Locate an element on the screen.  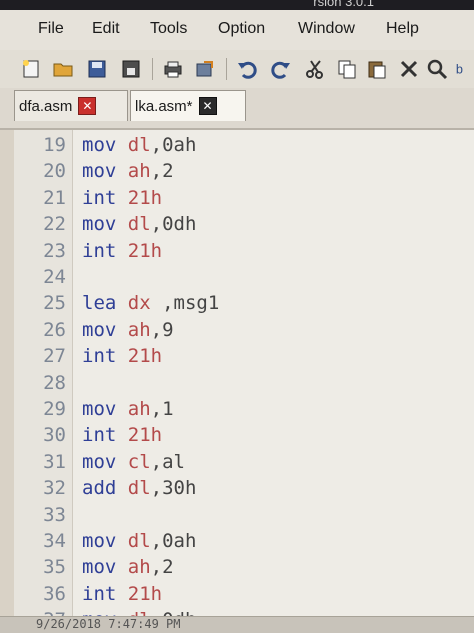
code-line: 25 lea dx ,msg1 is located at coordinates (244, 305).